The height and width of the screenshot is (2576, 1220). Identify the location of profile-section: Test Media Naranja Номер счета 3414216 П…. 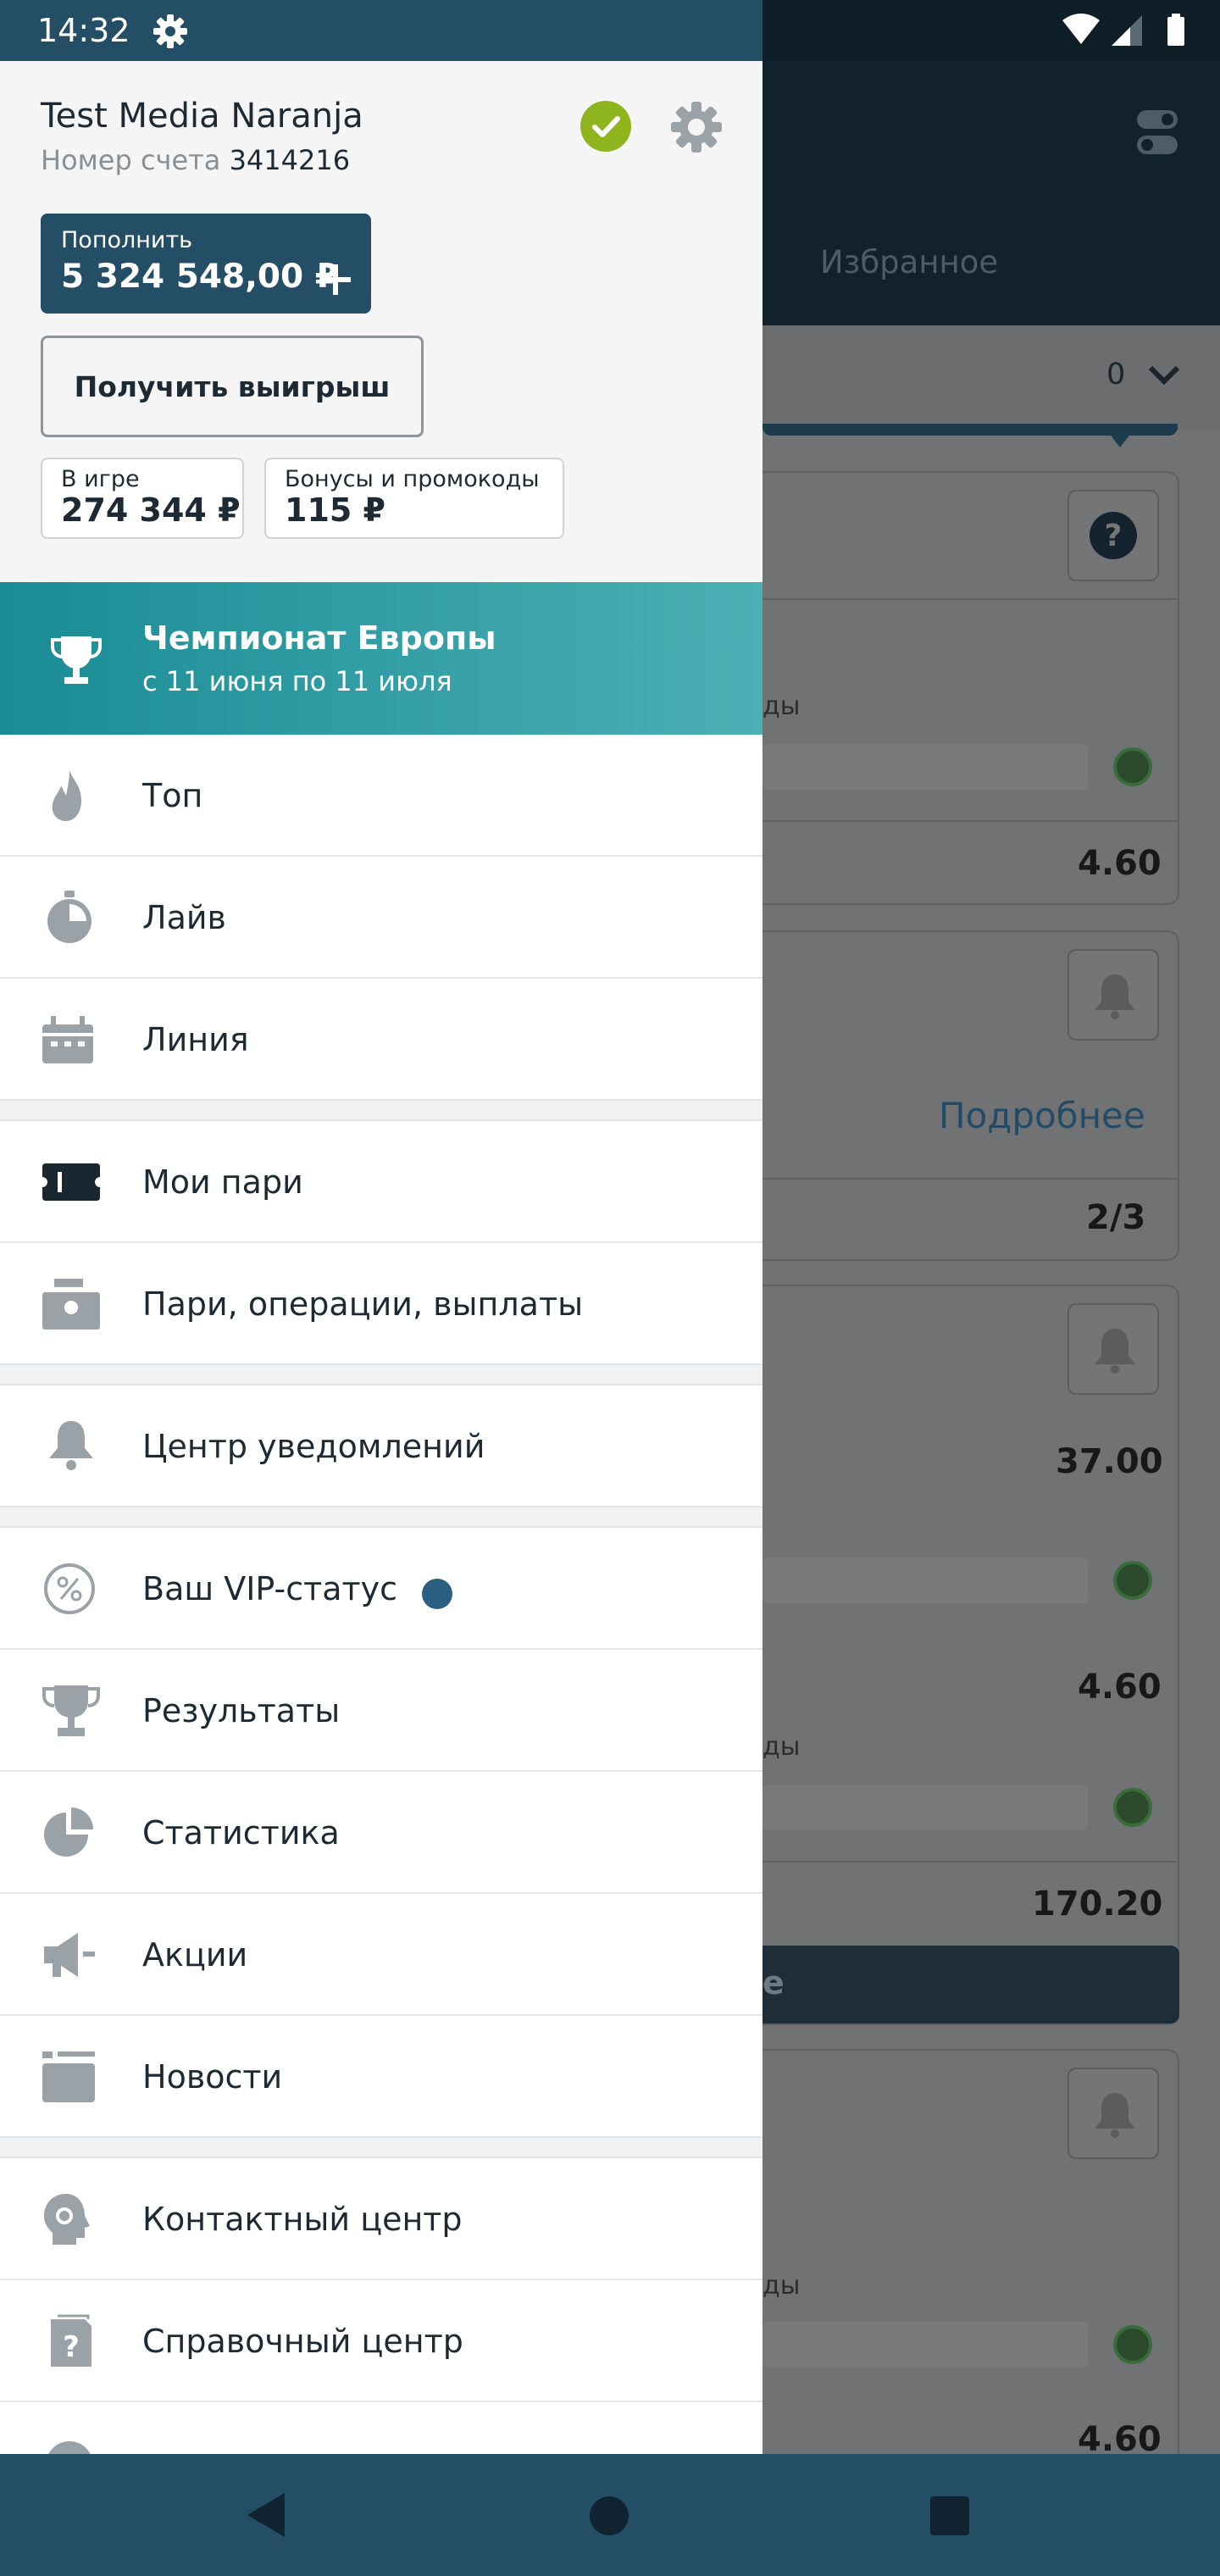
(381, 321).